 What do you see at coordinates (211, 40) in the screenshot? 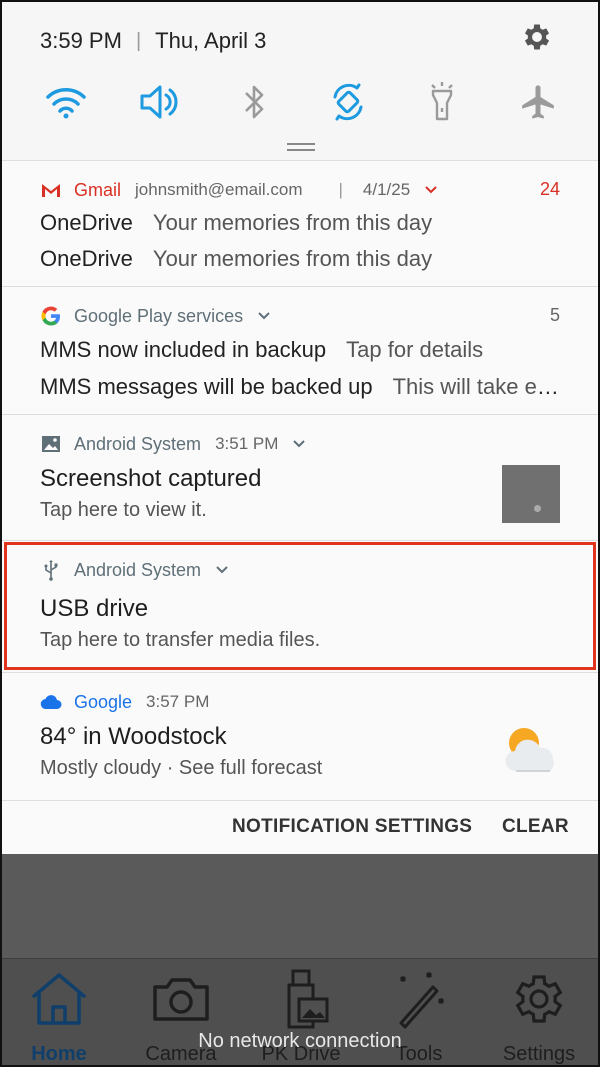
I see `date: Thu, April 3` at bounding box center [211, 40].